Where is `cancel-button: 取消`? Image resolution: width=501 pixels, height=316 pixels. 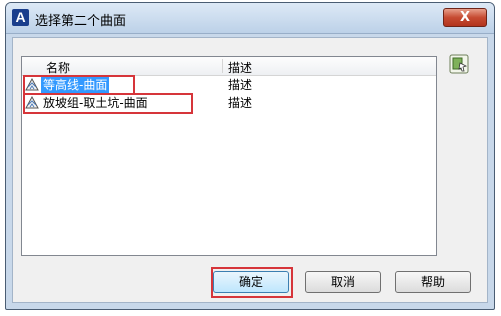 cancel-button: 取消 is located at coordinates (343, 282).